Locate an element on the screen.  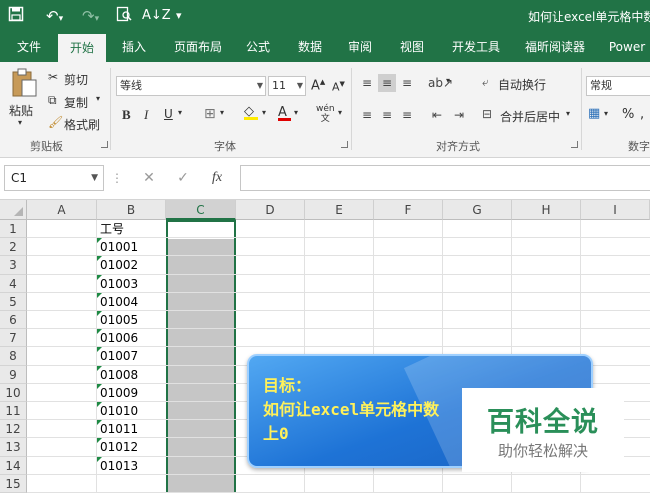
tab-formulas: 公式 is located at coordinates (258, 47).